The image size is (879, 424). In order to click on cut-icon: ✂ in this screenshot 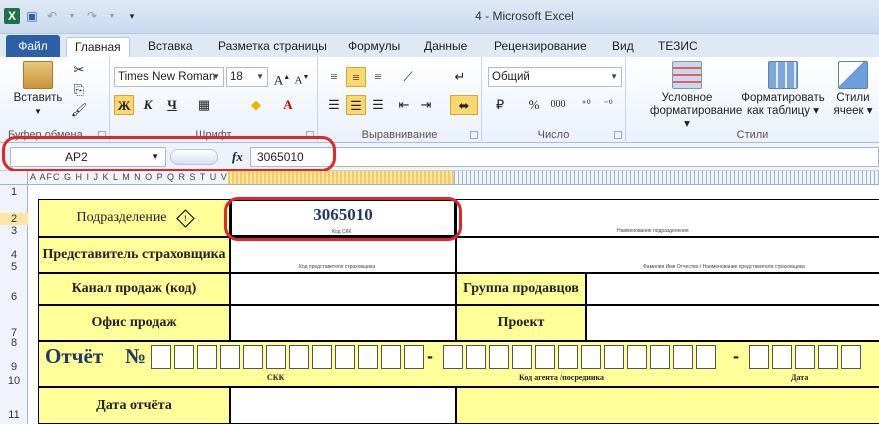, I will do `click(79, 70)`.